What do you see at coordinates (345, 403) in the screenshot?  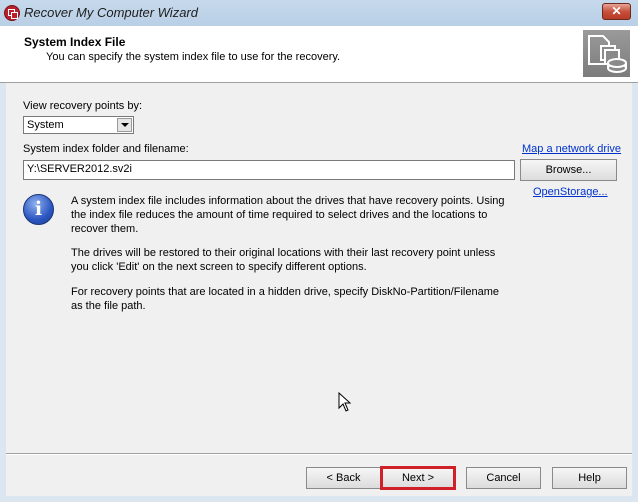 I see `mouse-cursor-icon` at bounding box center [345, 403].